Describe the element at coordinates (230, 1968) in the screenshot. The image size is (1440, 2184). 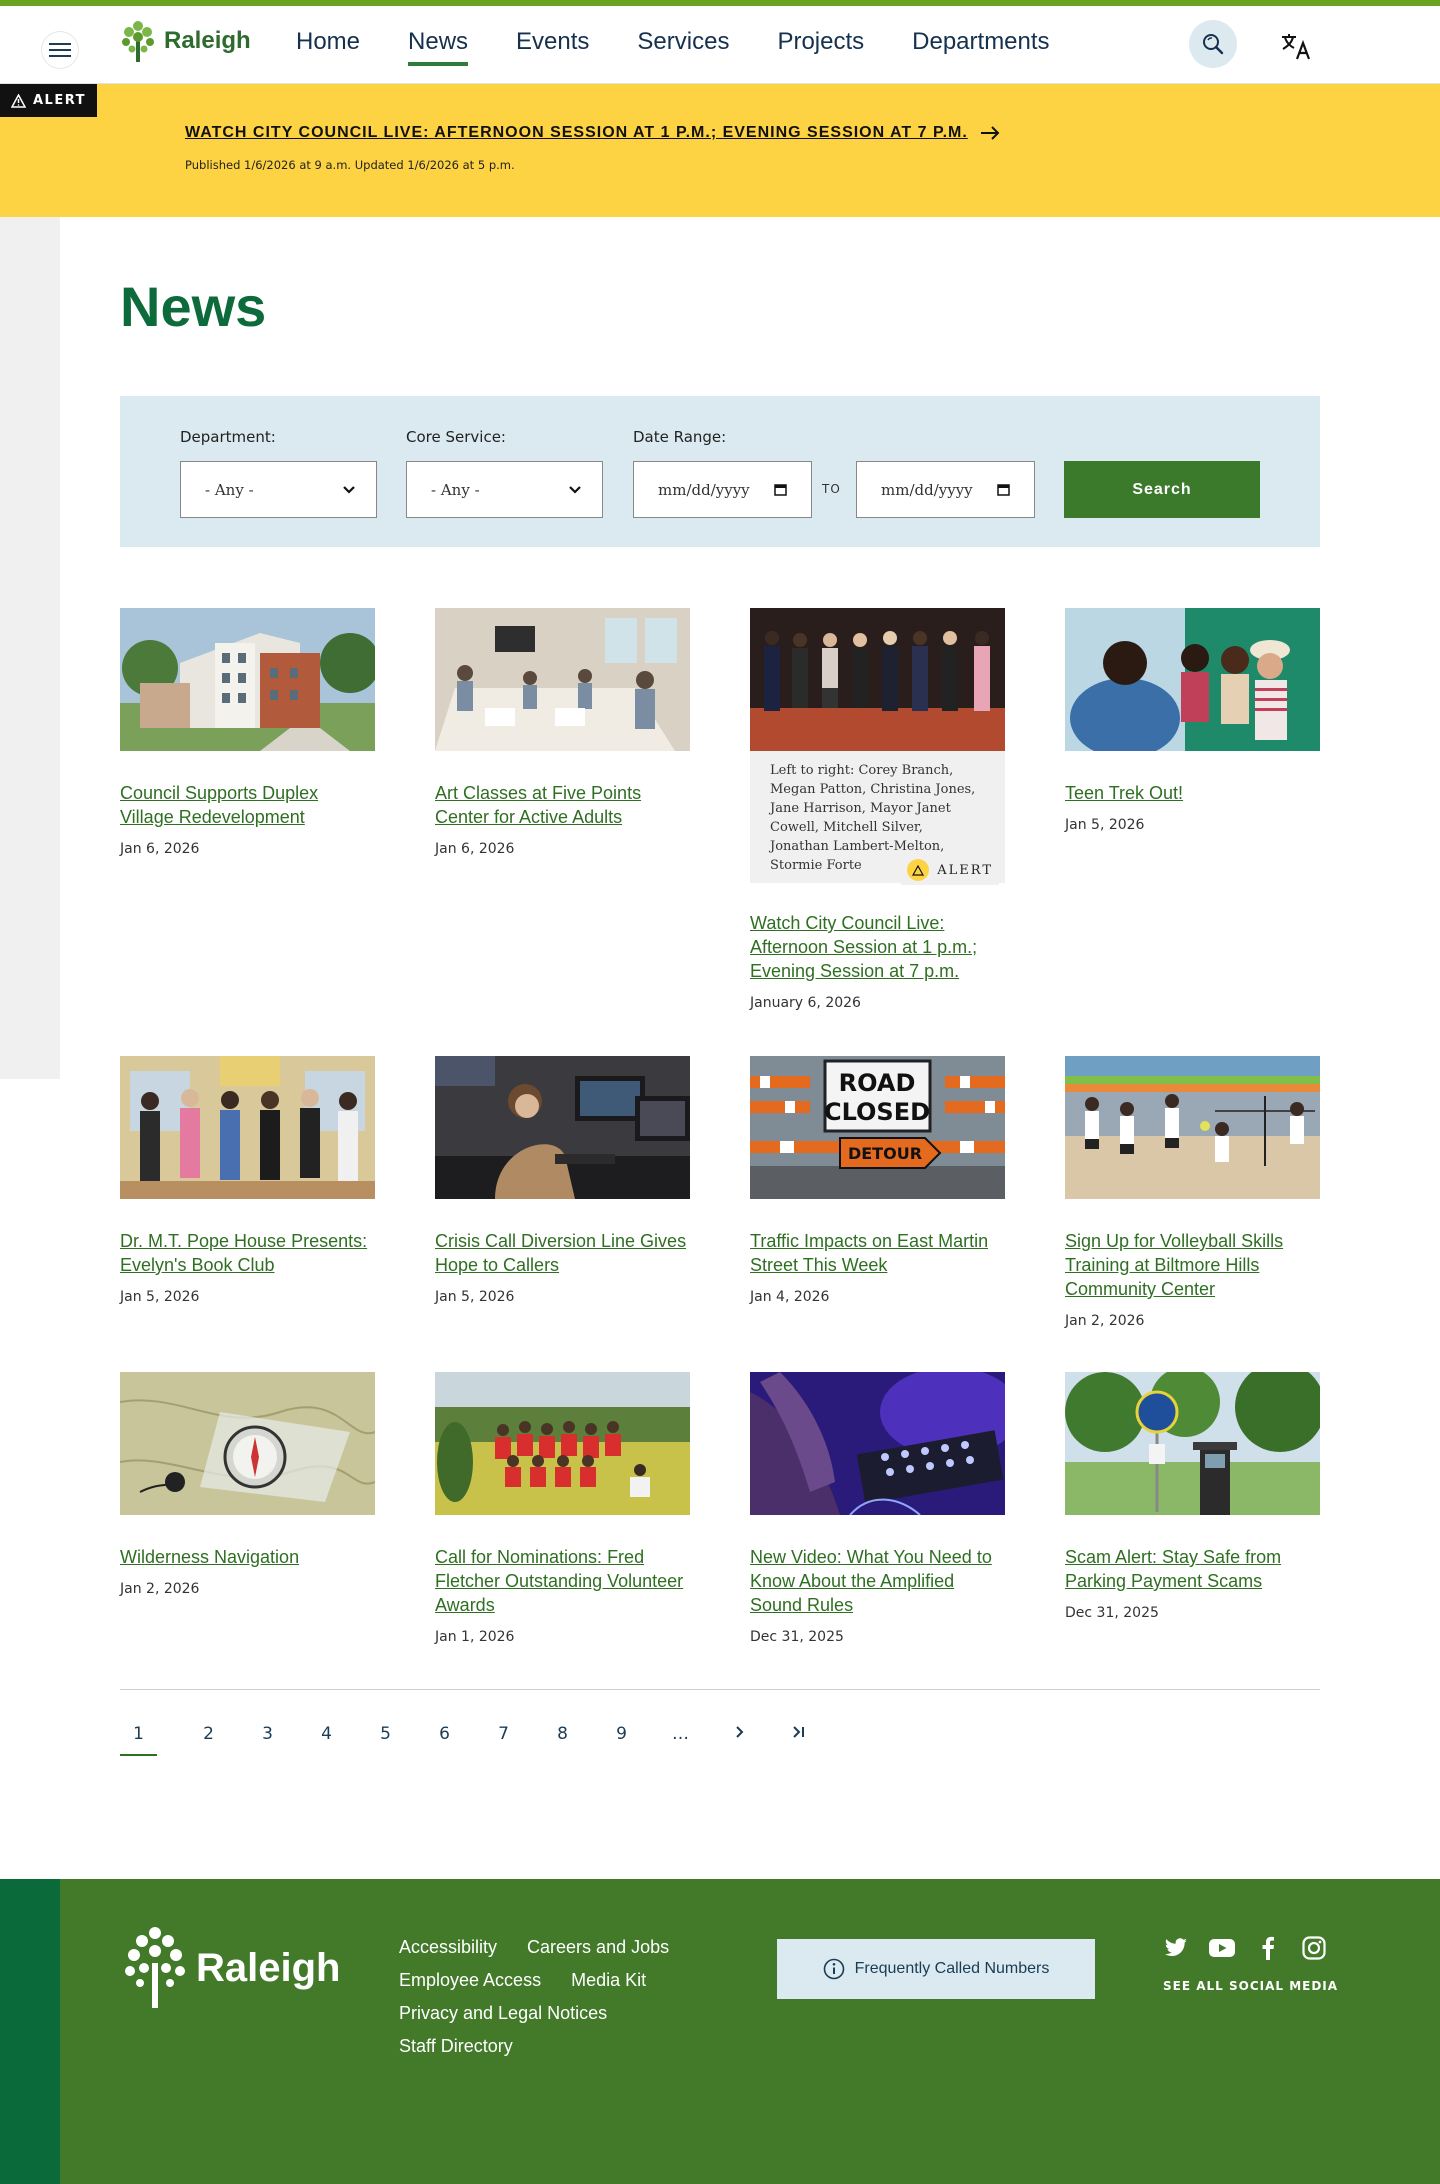
I see `footer-logo: Raleigh` at that location.